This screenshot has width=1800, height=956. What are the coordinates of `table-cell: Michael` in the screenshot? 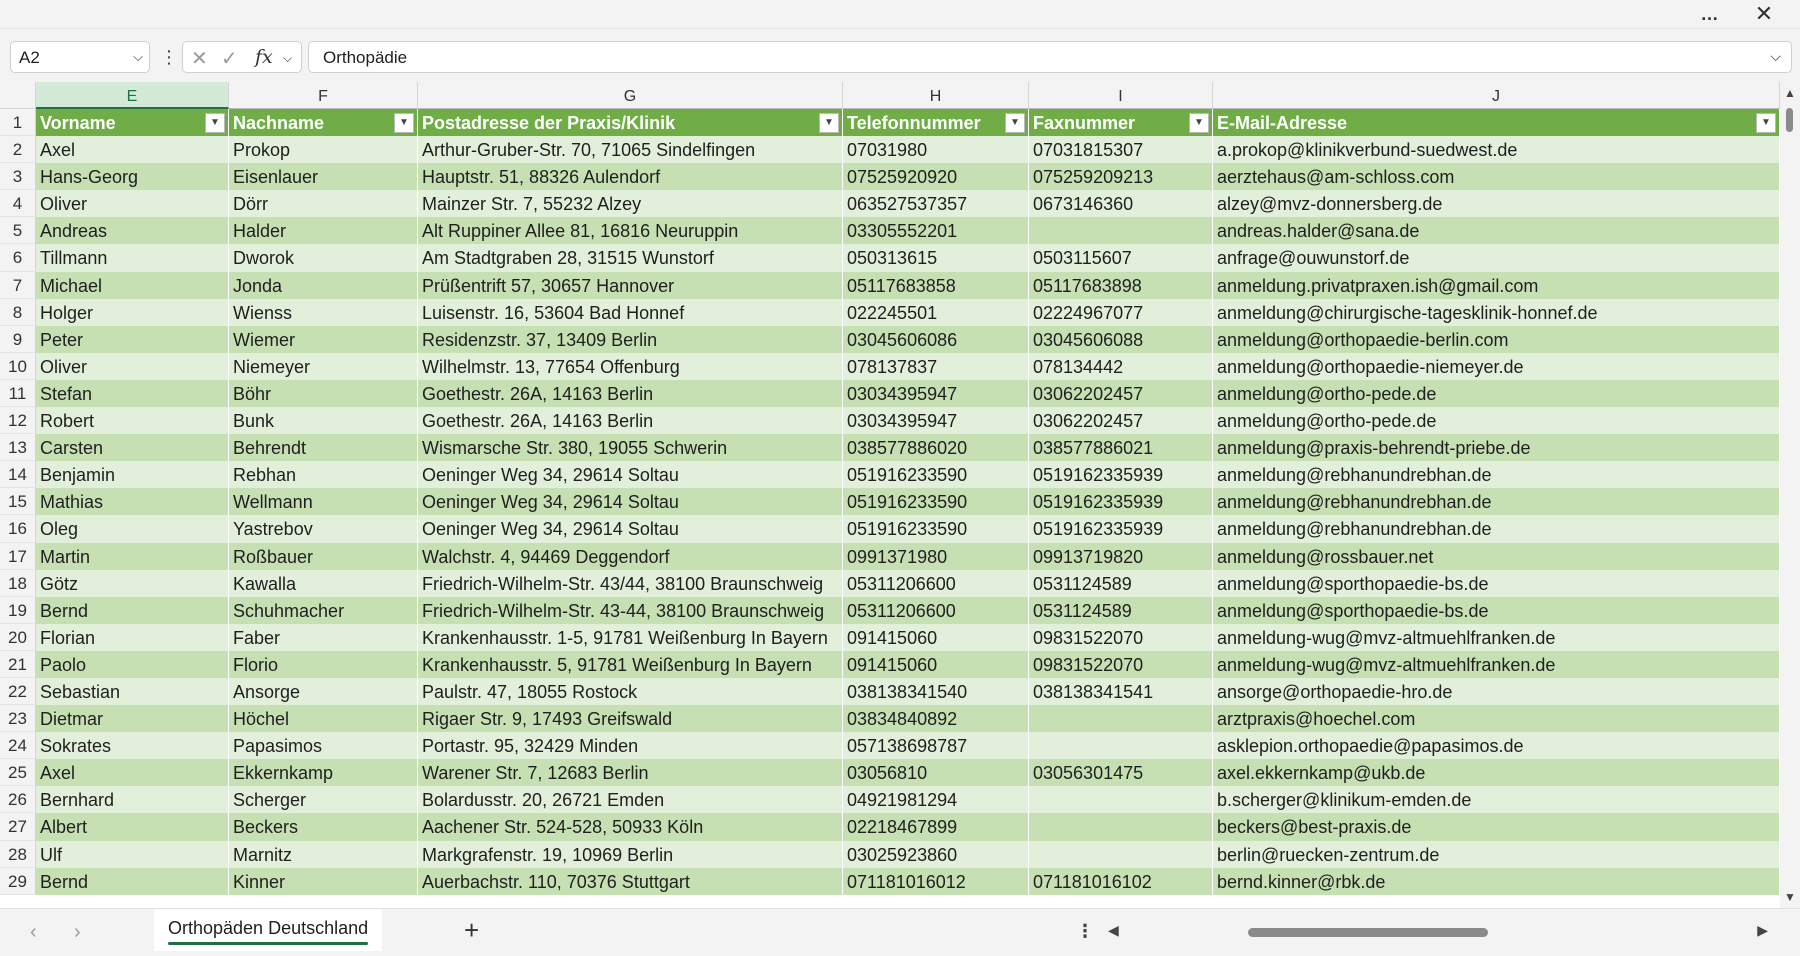 It's located at (132, 285).